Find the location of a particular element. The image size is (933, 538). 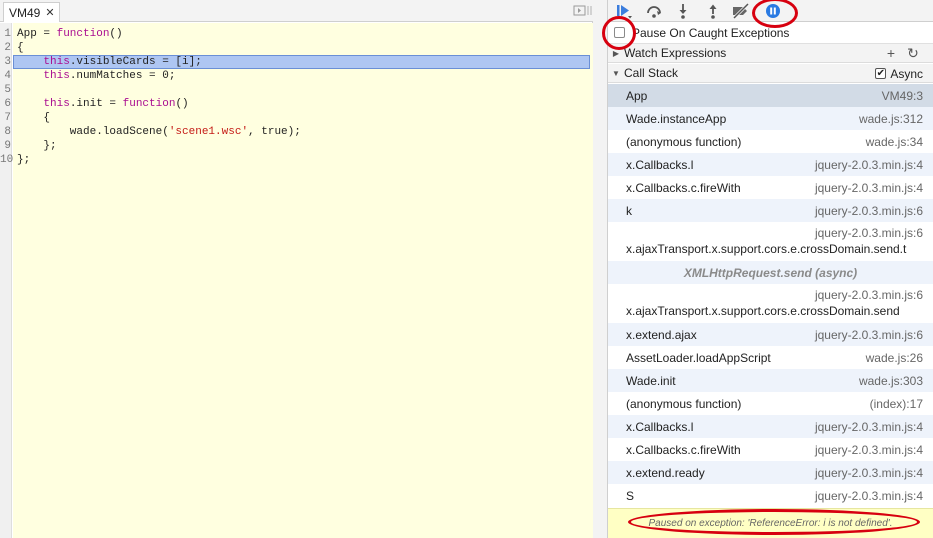

call-frame: (anonymous function) wade.js:34 is located at coordinates (770, 141).